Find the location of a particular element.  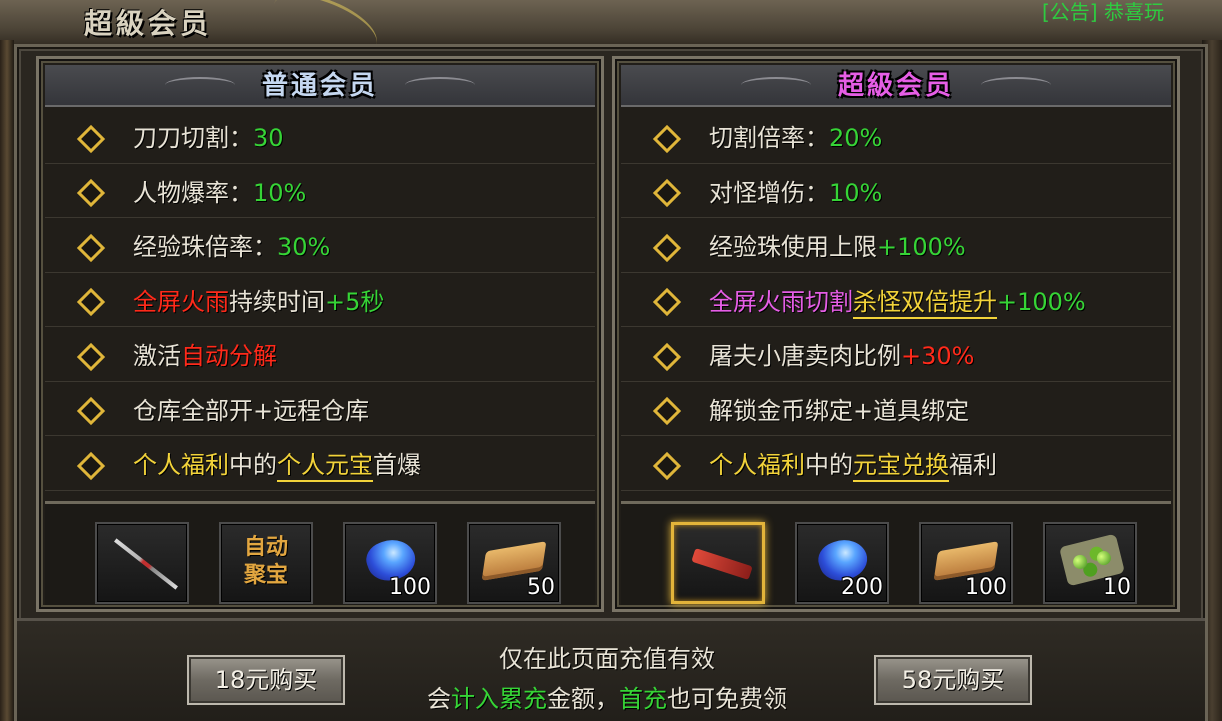

purchase-bar: 18元购买 仅在此页面充值有效 会计入累充金额，首充也可免费领 58元购买 is located at coordinates (611, 669).